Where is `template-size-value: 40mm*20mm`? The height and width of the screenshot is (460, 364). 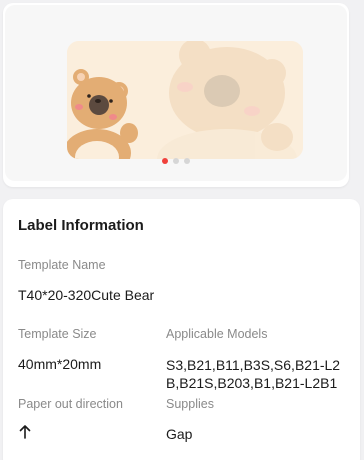 template-size-value: 40mm*20mm is located at coordinates (60, 364).